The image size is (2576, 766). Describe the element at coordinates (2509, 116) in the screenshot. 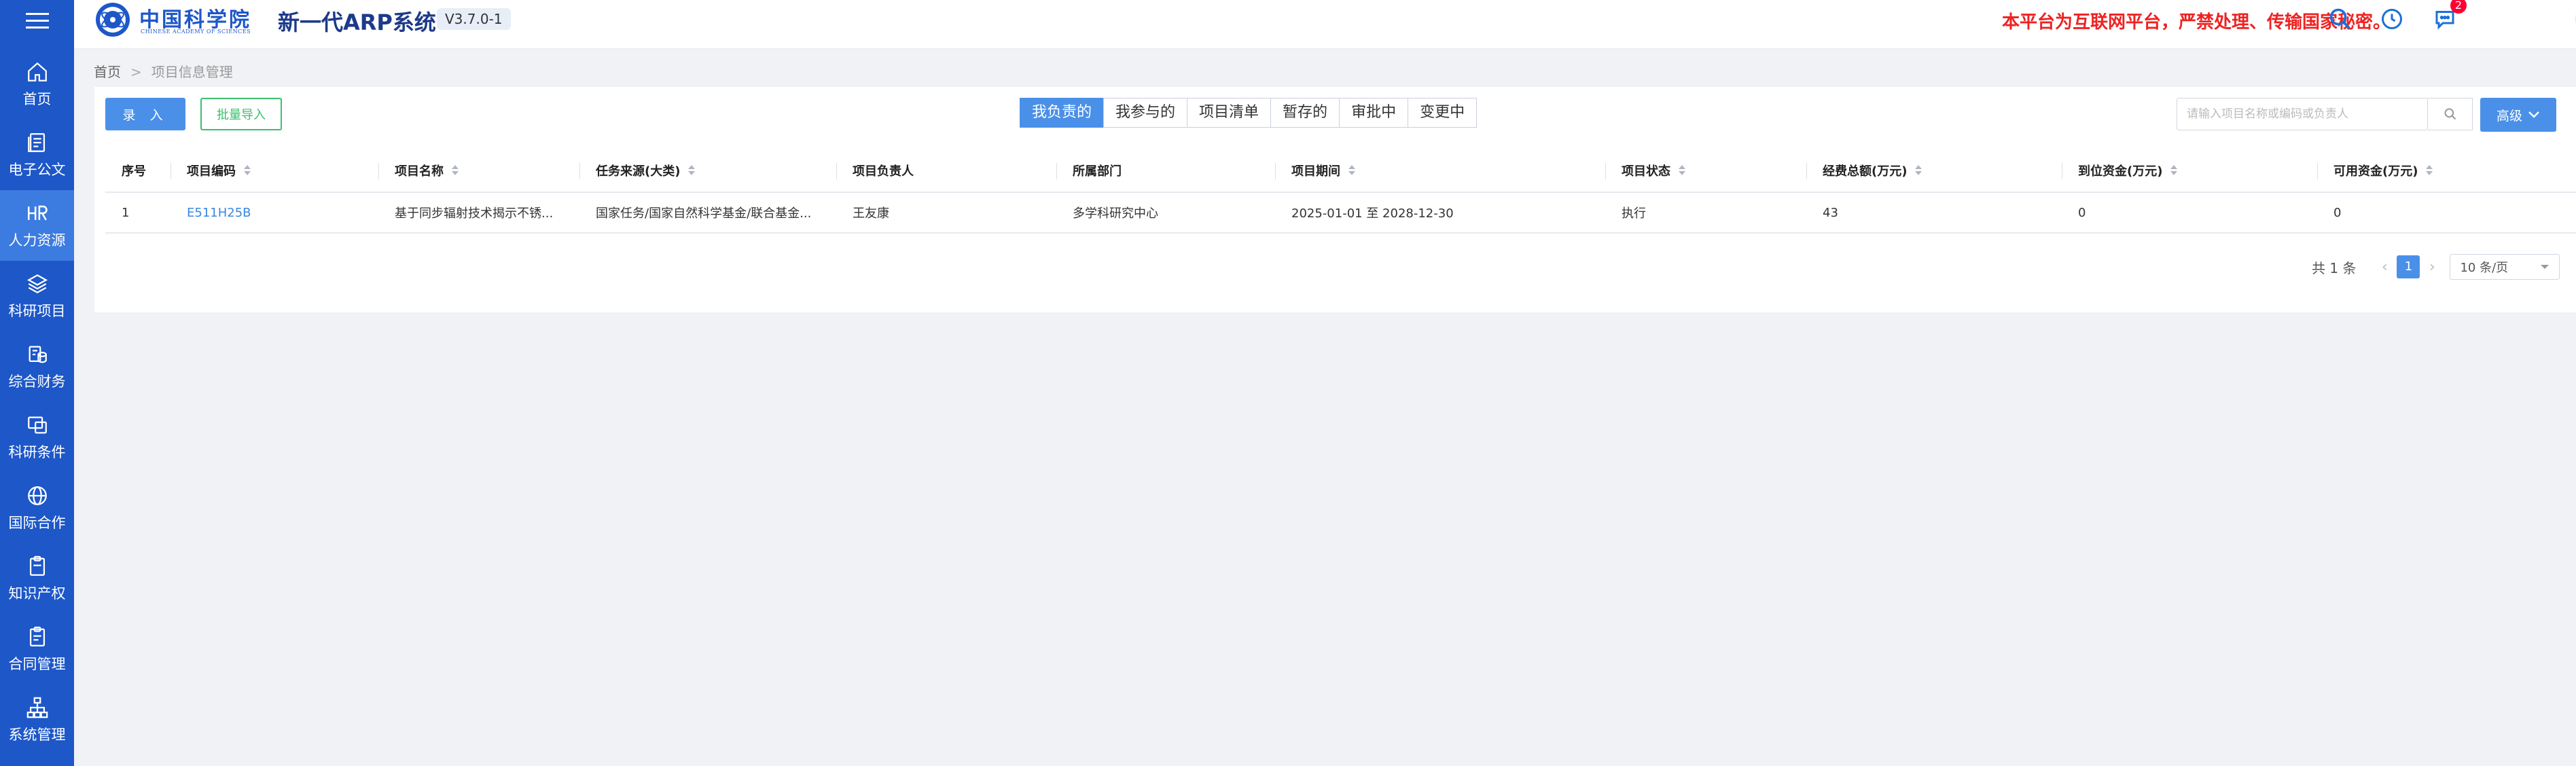

I see `advanced-label: 高级` at that location.